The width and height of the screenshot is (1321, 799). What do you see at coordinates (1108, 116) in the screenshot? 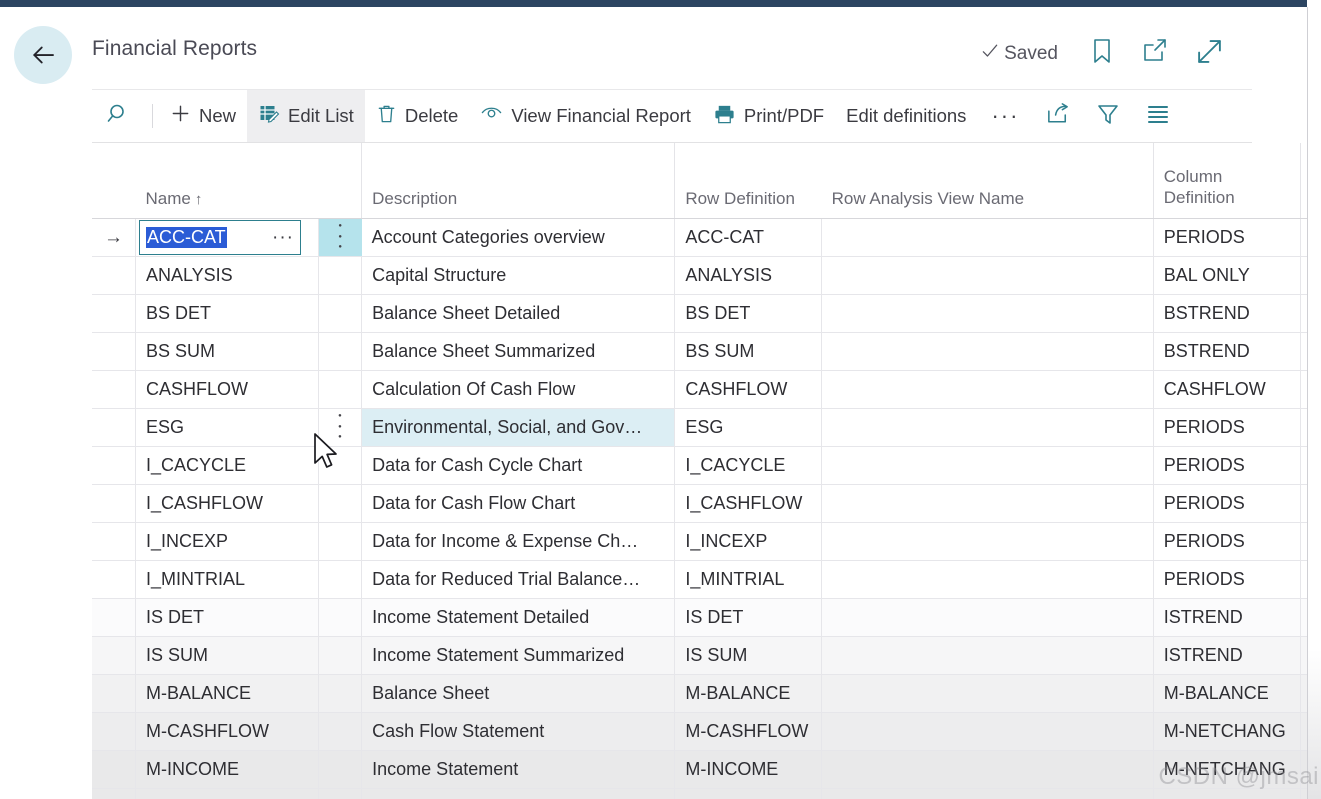
I see `filter-button` at bounding box center [1108, 116].